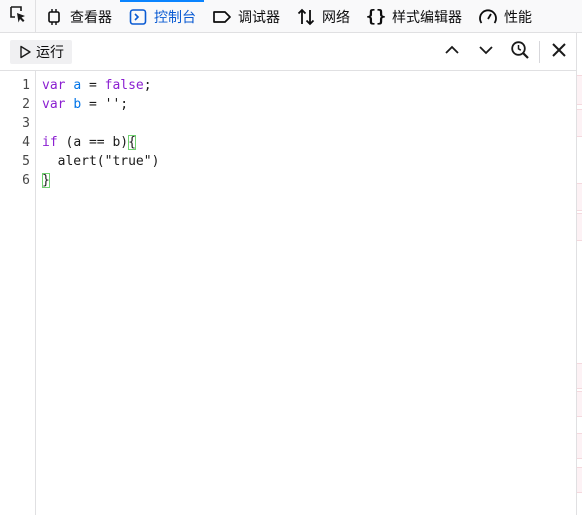  What do you see at coordinates (18, 293) in the screenshot?
I see `line-number-gutter: 1 2 3 4 5 6` at bounding box center [18, 293].